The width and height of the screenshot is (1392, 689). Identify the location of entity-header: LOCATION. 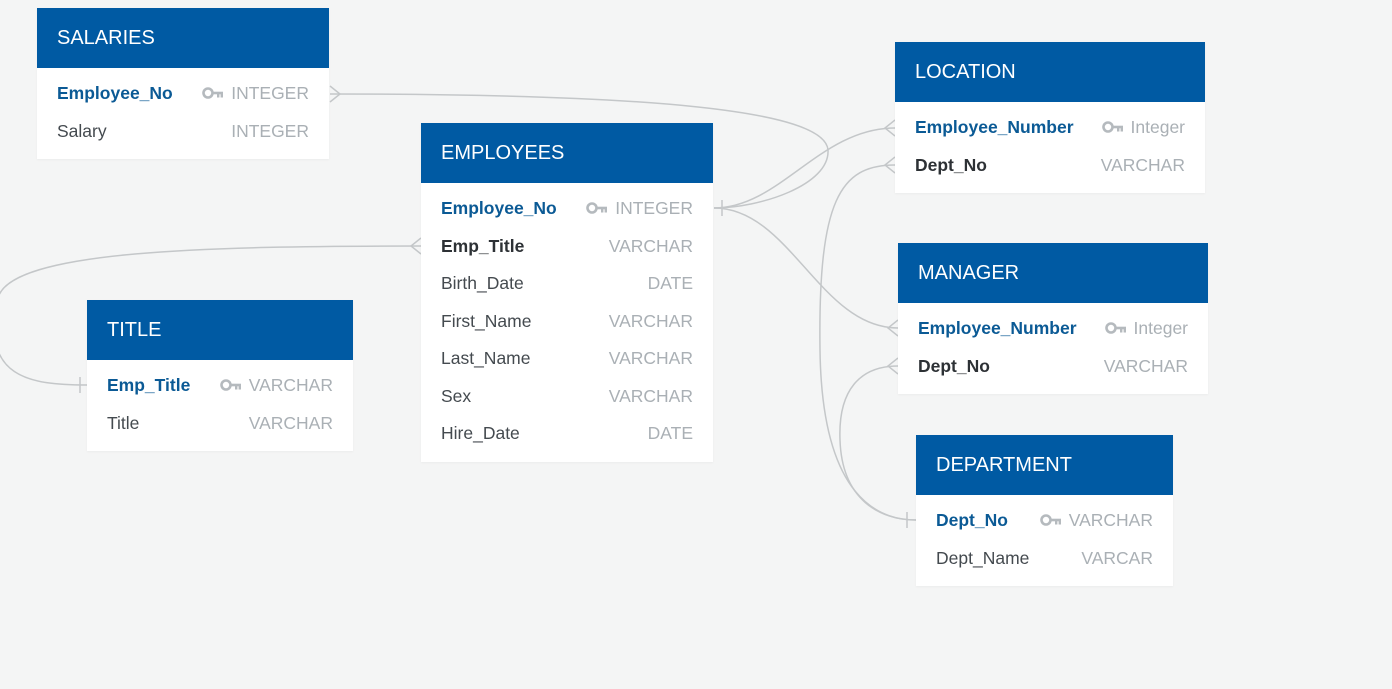
(1050, 72).